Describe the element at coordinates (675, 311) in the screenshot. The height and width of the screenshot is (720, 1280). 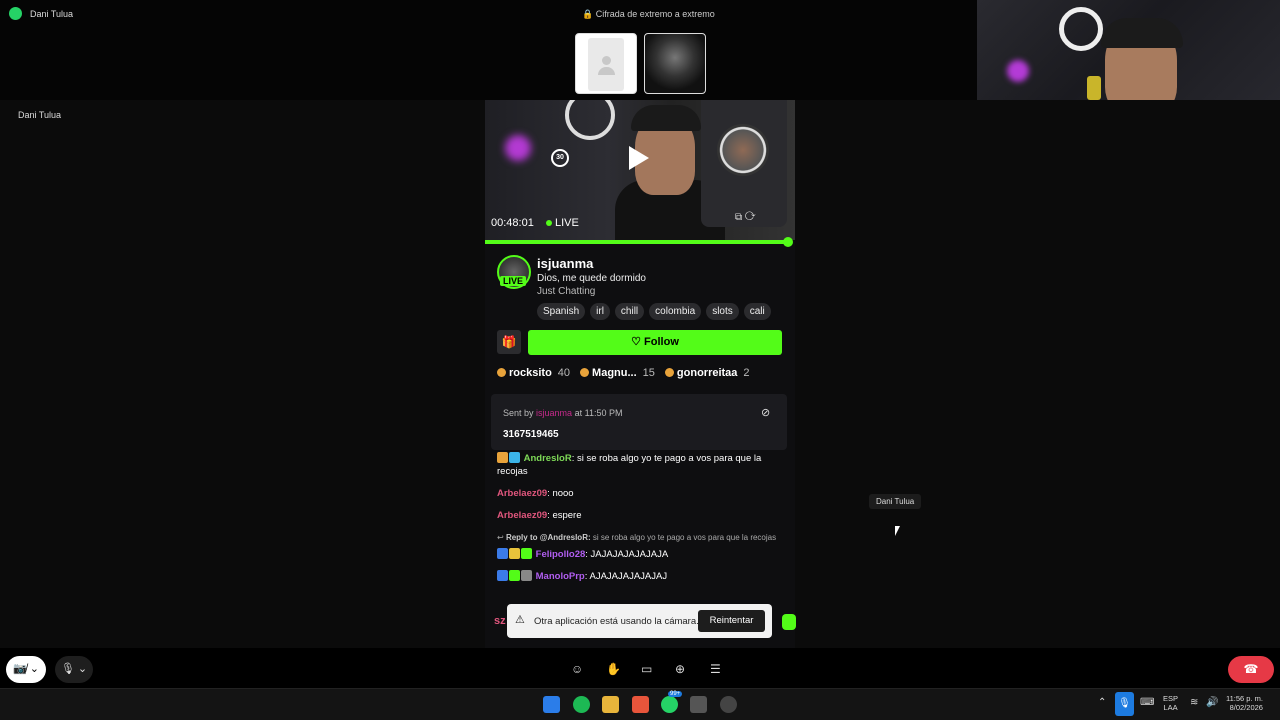
I see `tag: colombia` at that location.